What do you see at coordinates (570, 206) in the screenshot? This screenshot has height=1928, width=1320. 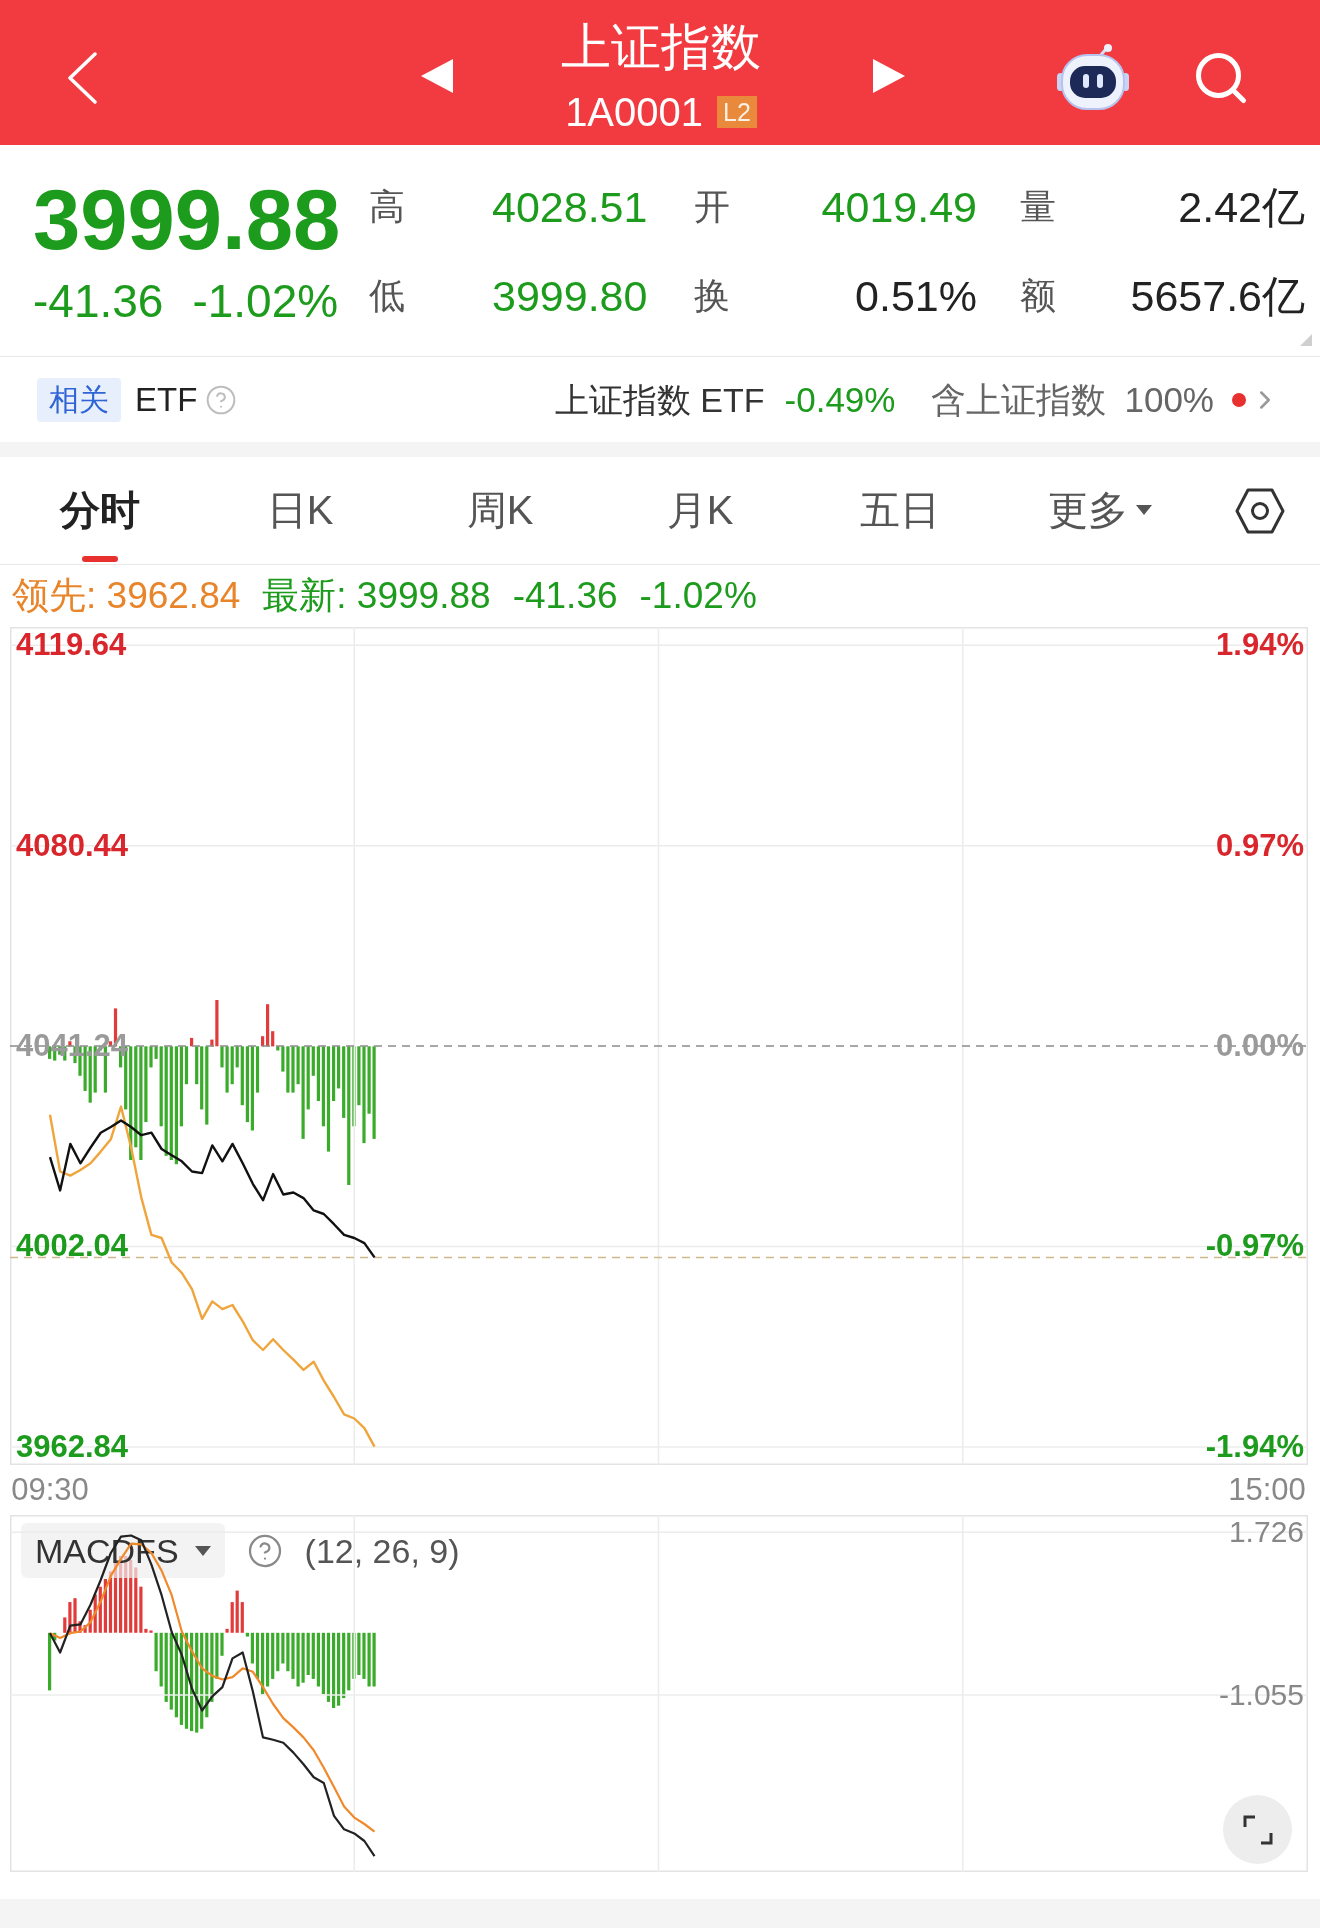 I see `stat-value: 4028.51` at bounding box center [570, 206].